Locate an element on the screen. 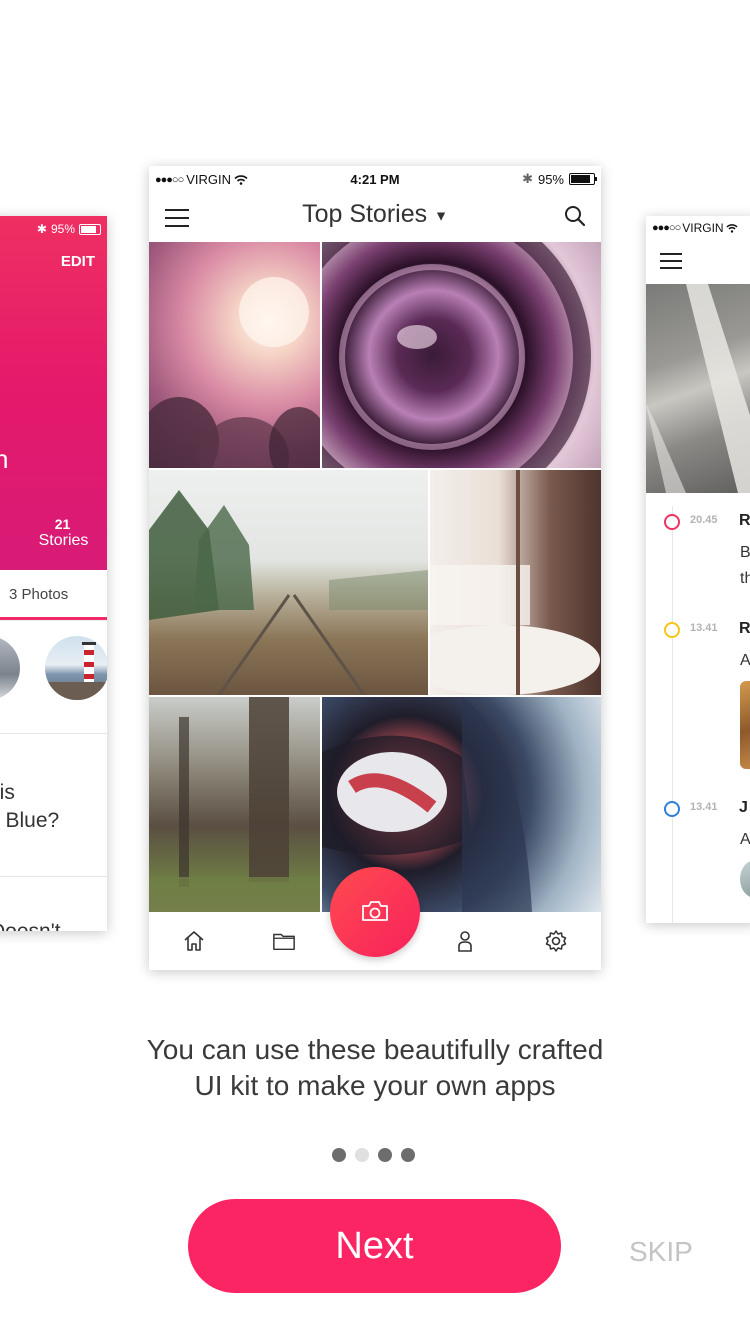 Image resolution: width=750 pixels, height=1334 pixels. timeline-text: B is located at coordinates (745, 552).